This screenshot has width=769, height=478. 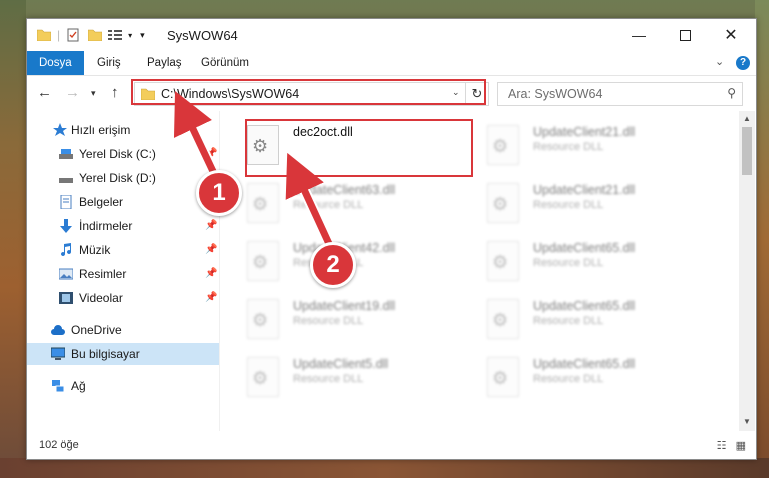 What do you see at coordinates (123, 386) in the screenshot?
I see `sidebar-item-ag: Ağ` at bounding box center [123, 386].